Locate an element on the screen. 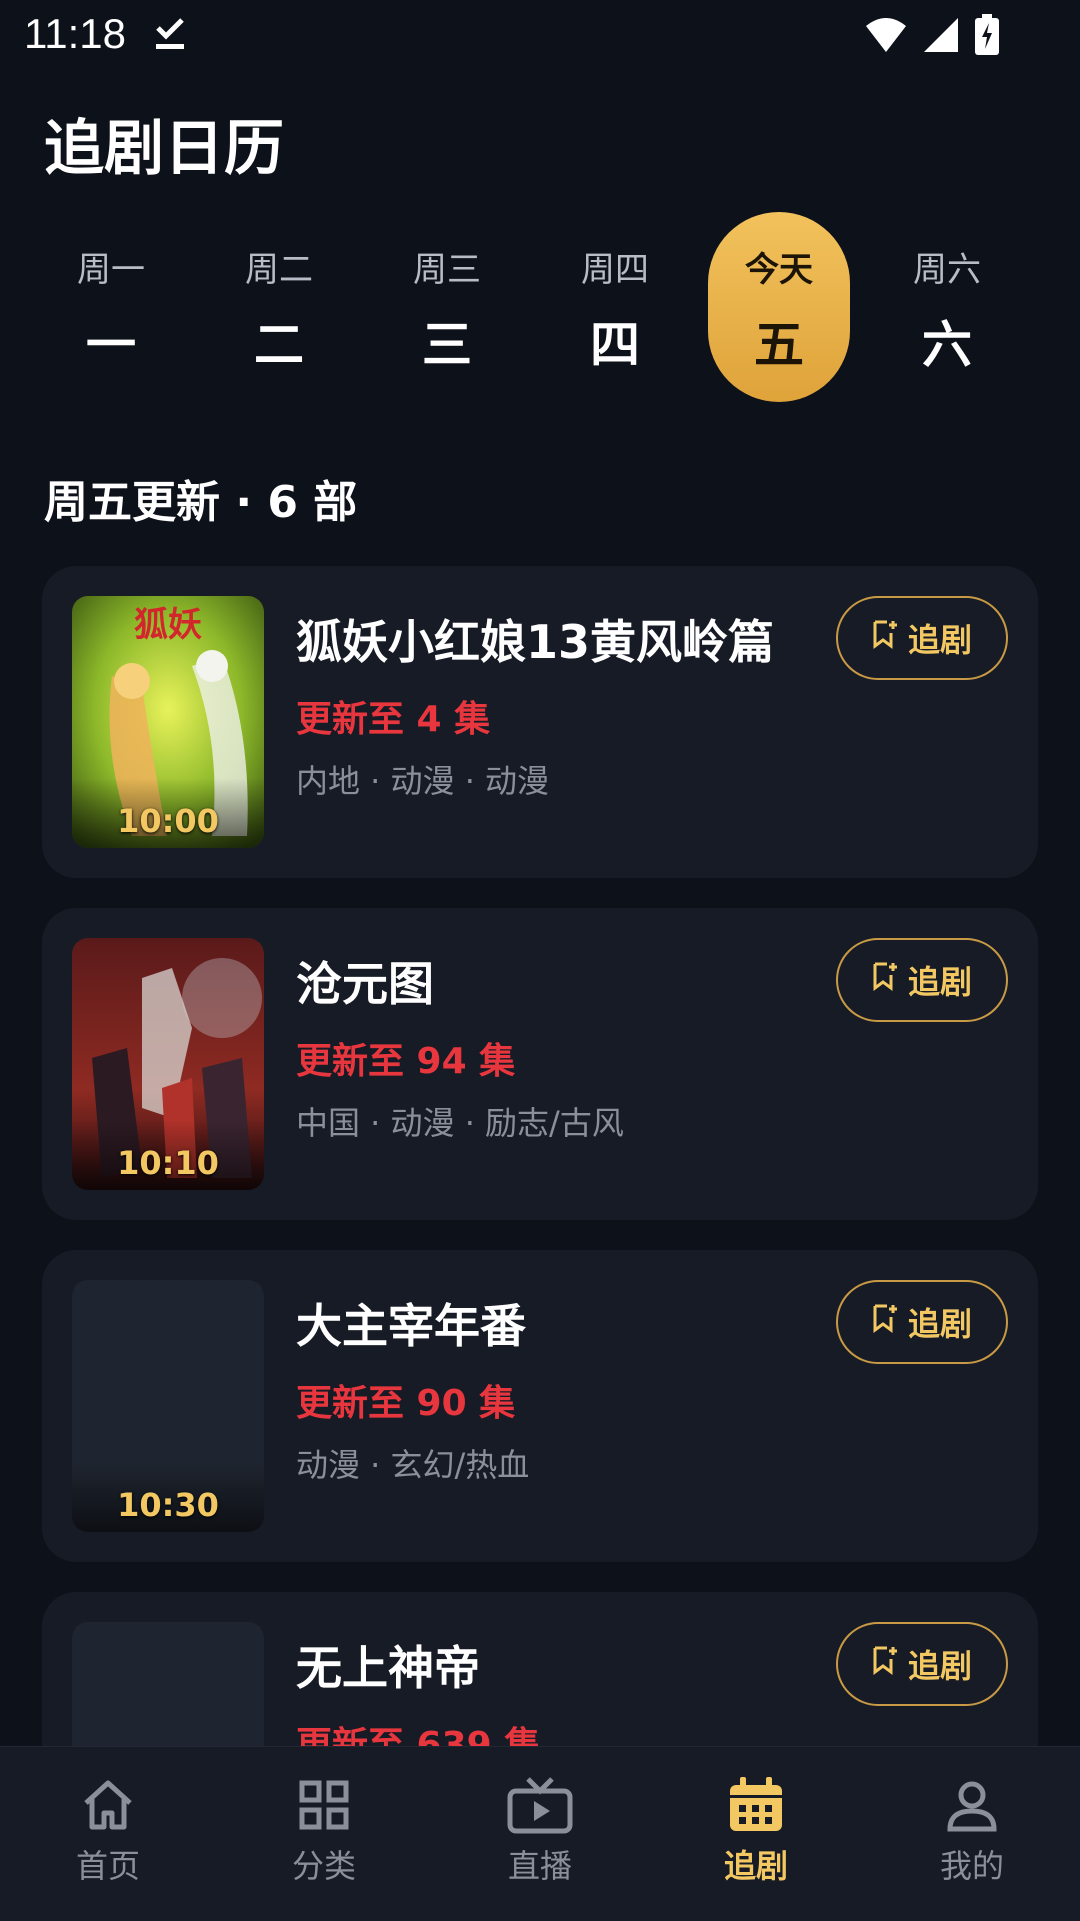  show-air-time: 10:30 is located at coordinates (168, 1505).